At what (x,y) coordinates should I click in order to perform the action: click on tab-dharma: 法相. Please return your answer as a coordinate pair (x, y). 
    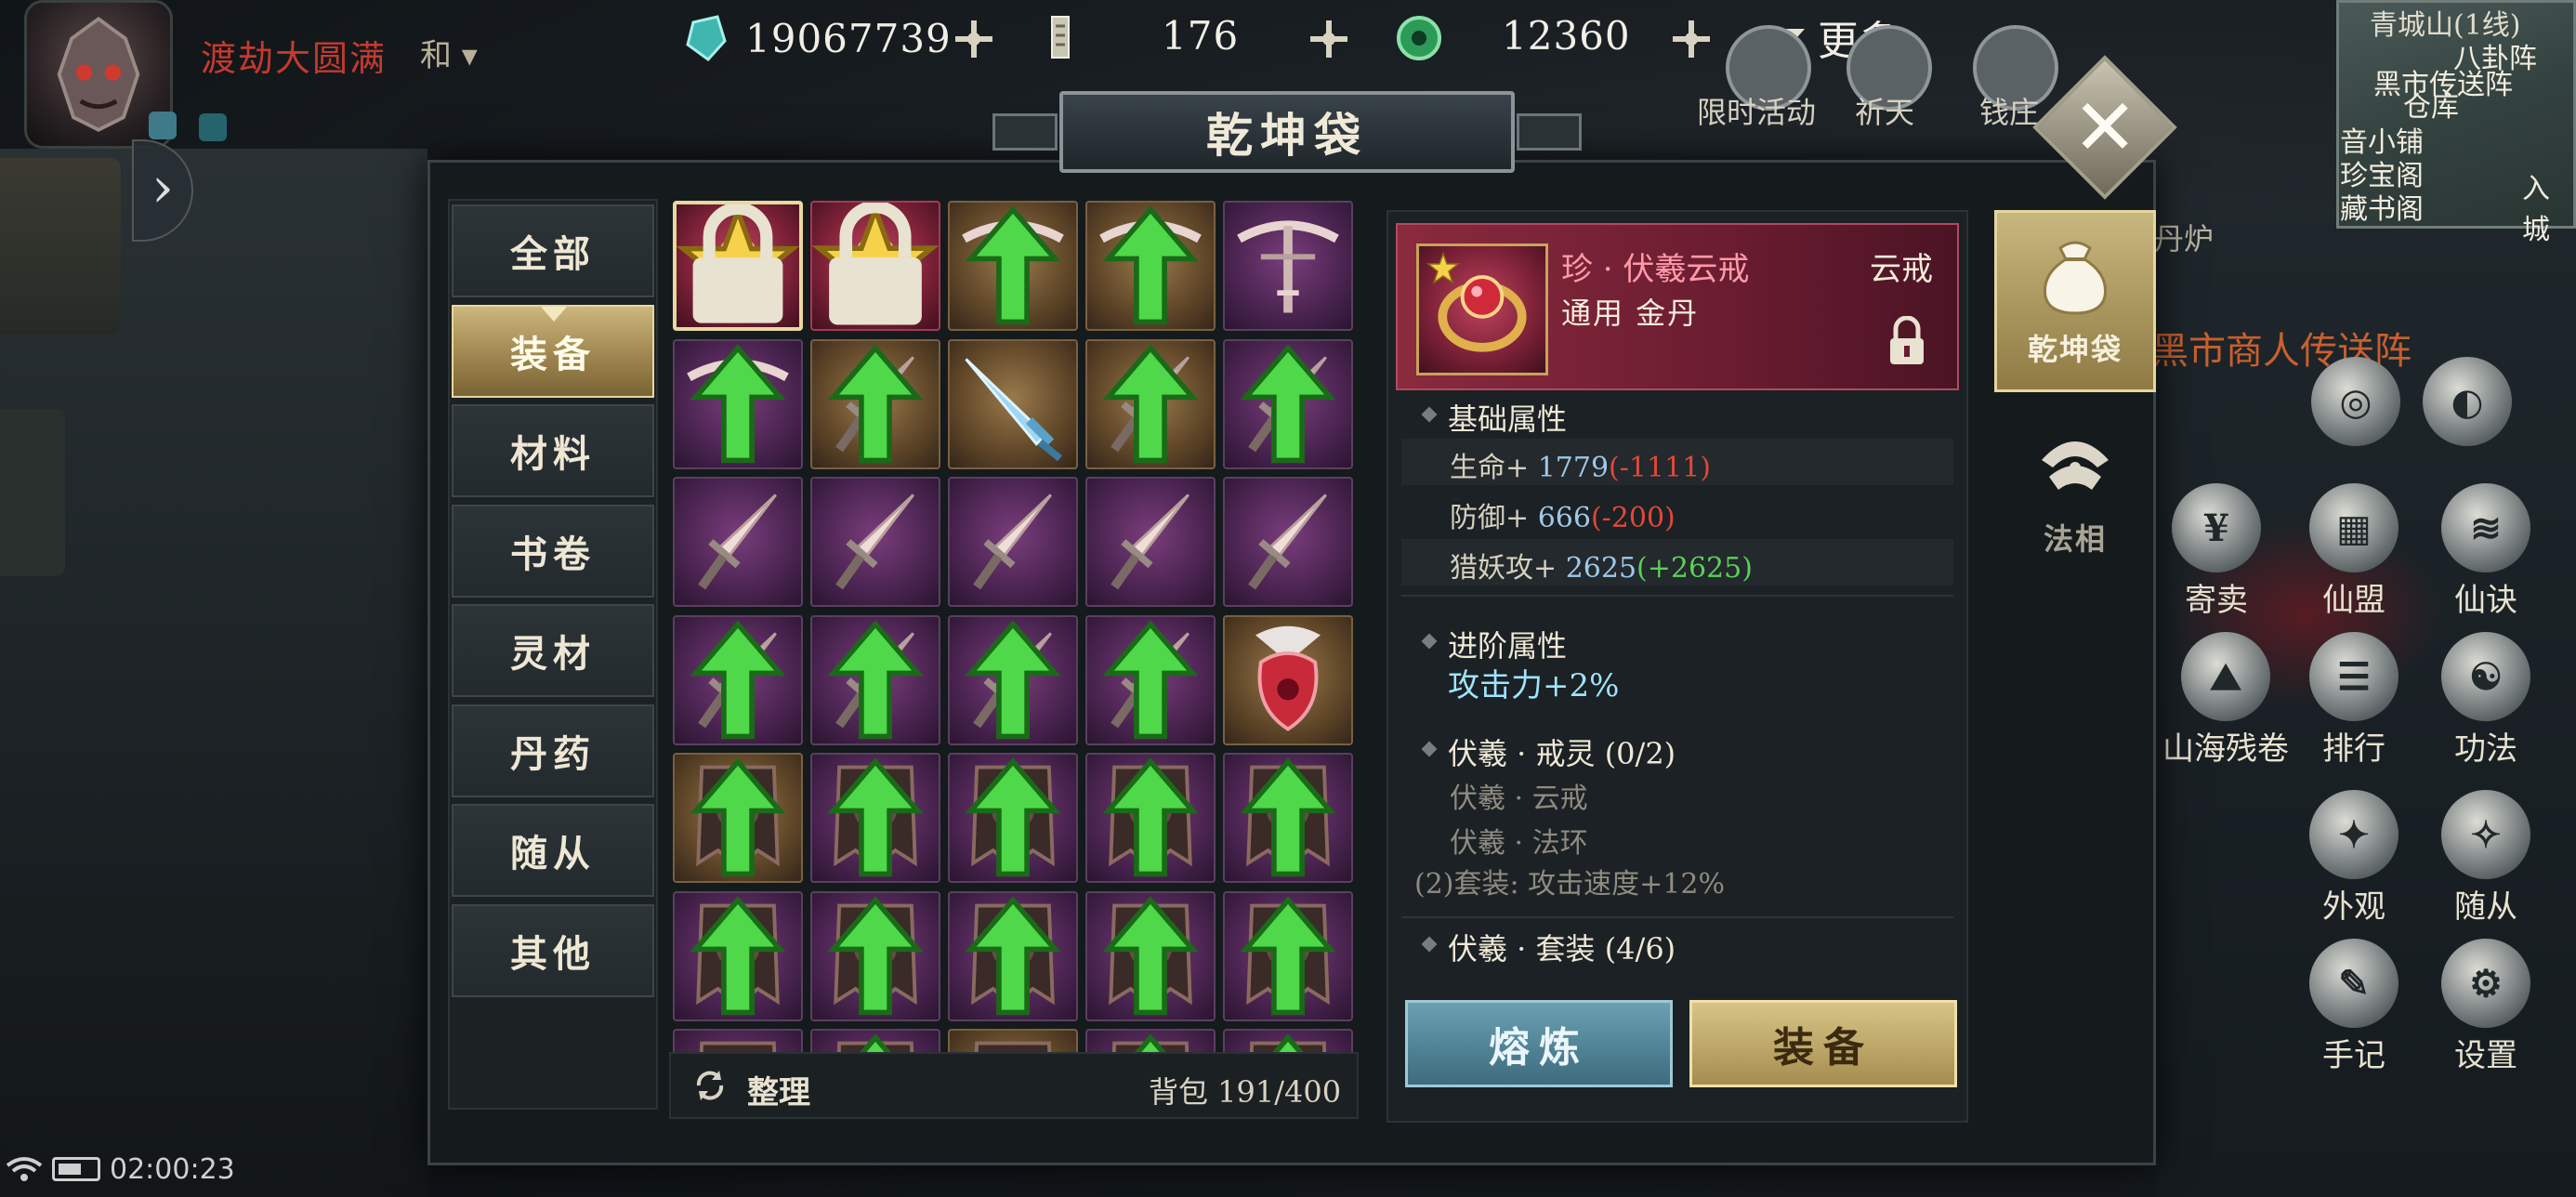
    Looking at the image, I should click on (2075, 491).